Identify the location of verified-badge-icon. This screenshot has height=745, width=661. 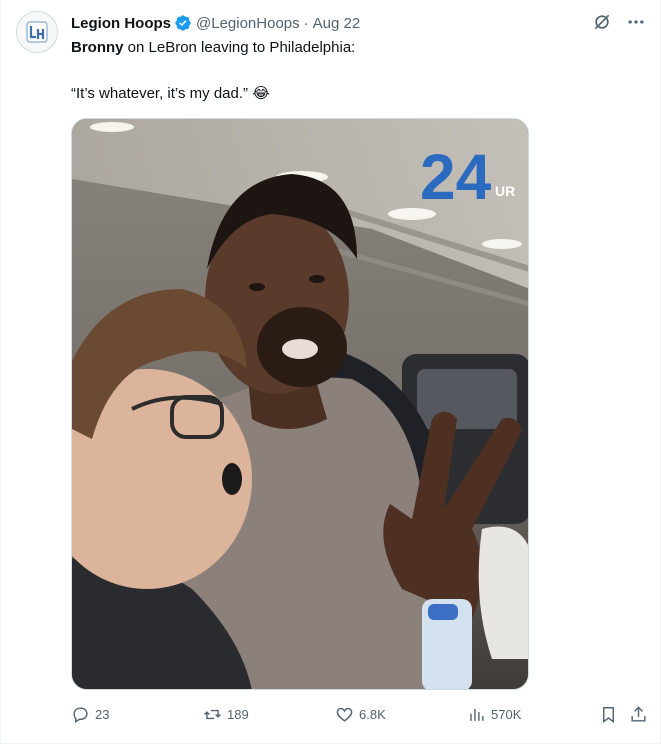
(183, 23).